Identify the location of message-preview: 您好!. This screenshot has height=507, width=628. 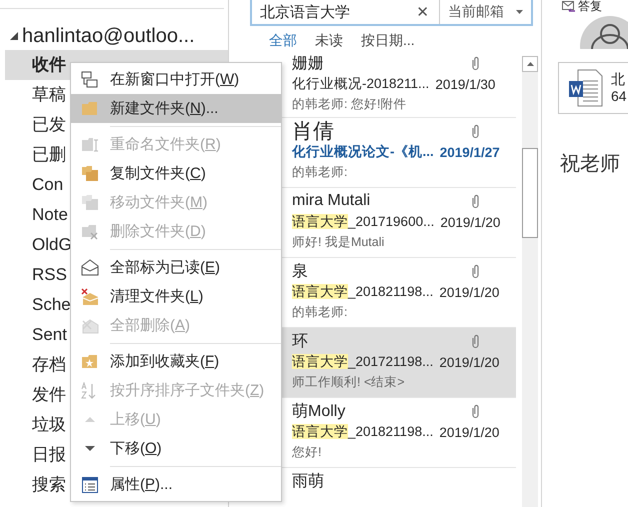
(307, 452).